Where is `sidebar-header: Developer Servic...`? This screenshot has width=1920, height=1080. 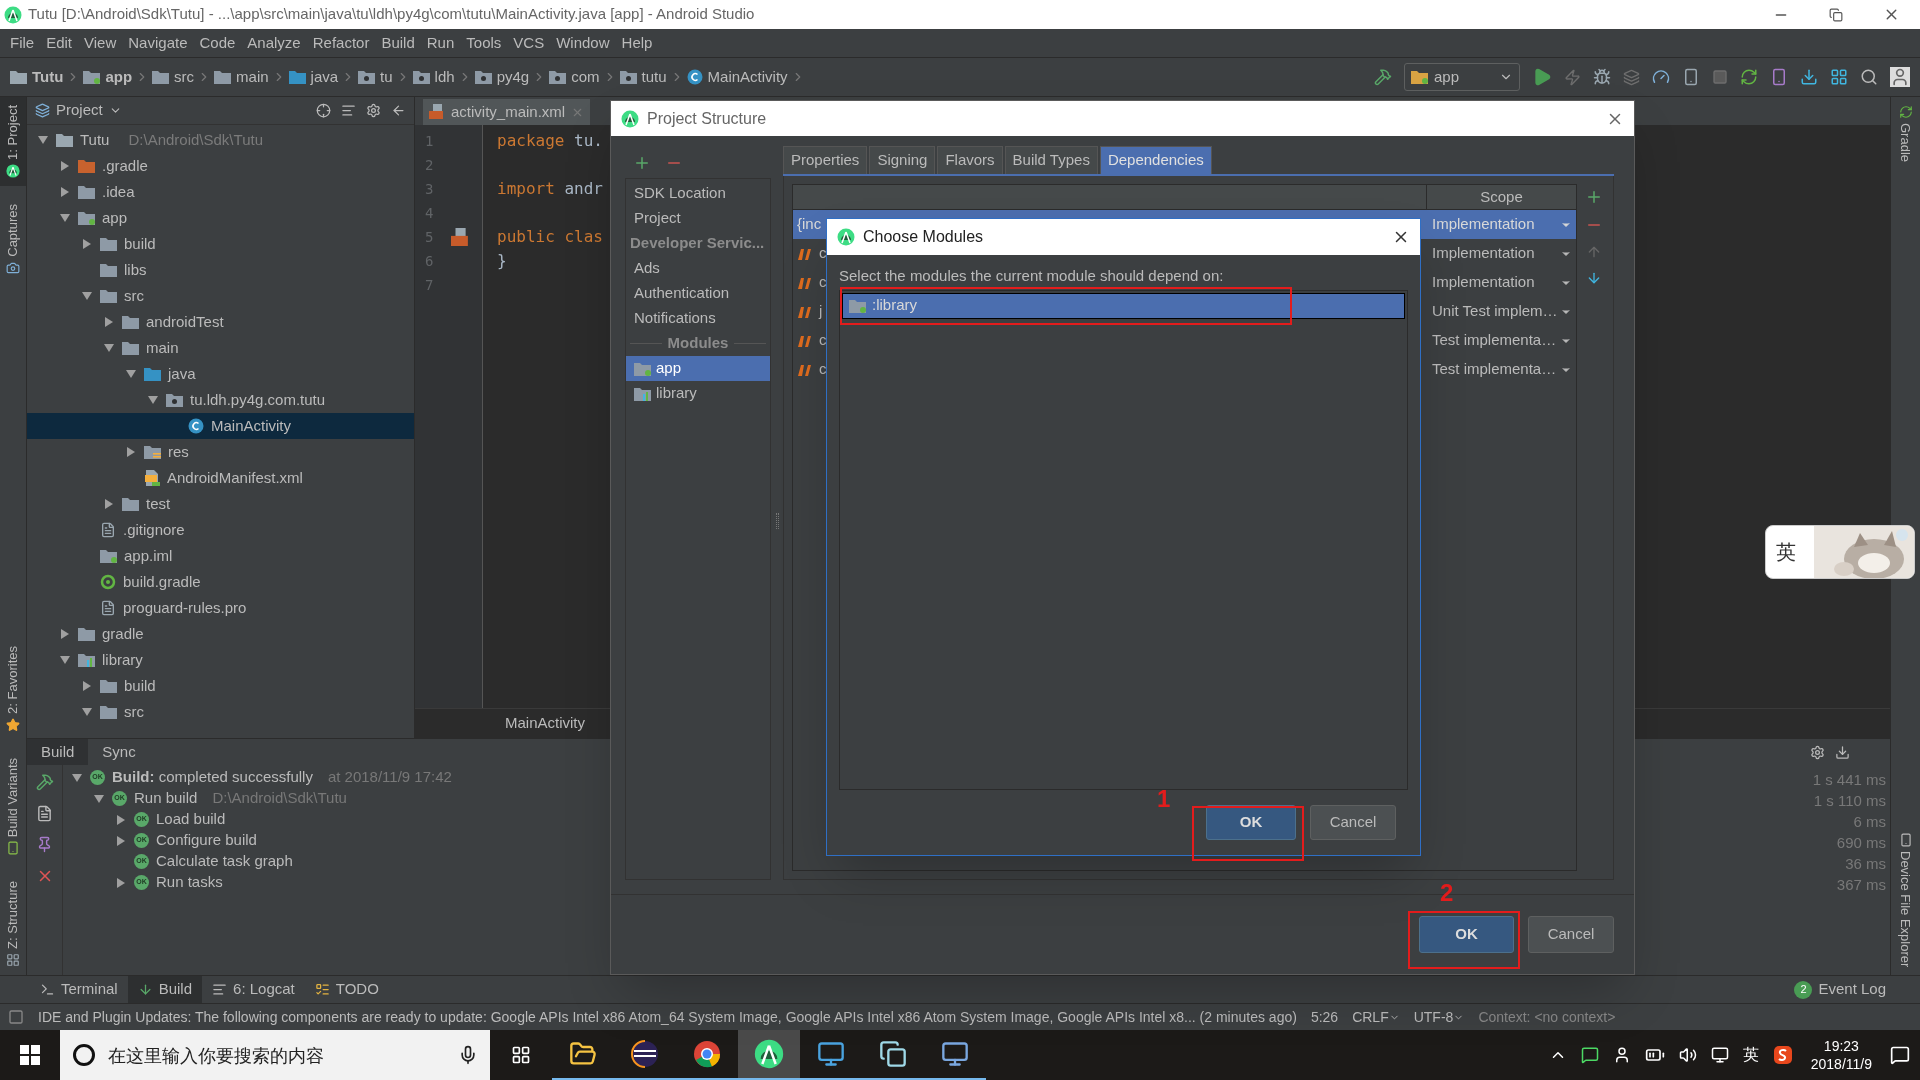
sidebar-header: Developer Servic... is located at coordinates (697, 243).